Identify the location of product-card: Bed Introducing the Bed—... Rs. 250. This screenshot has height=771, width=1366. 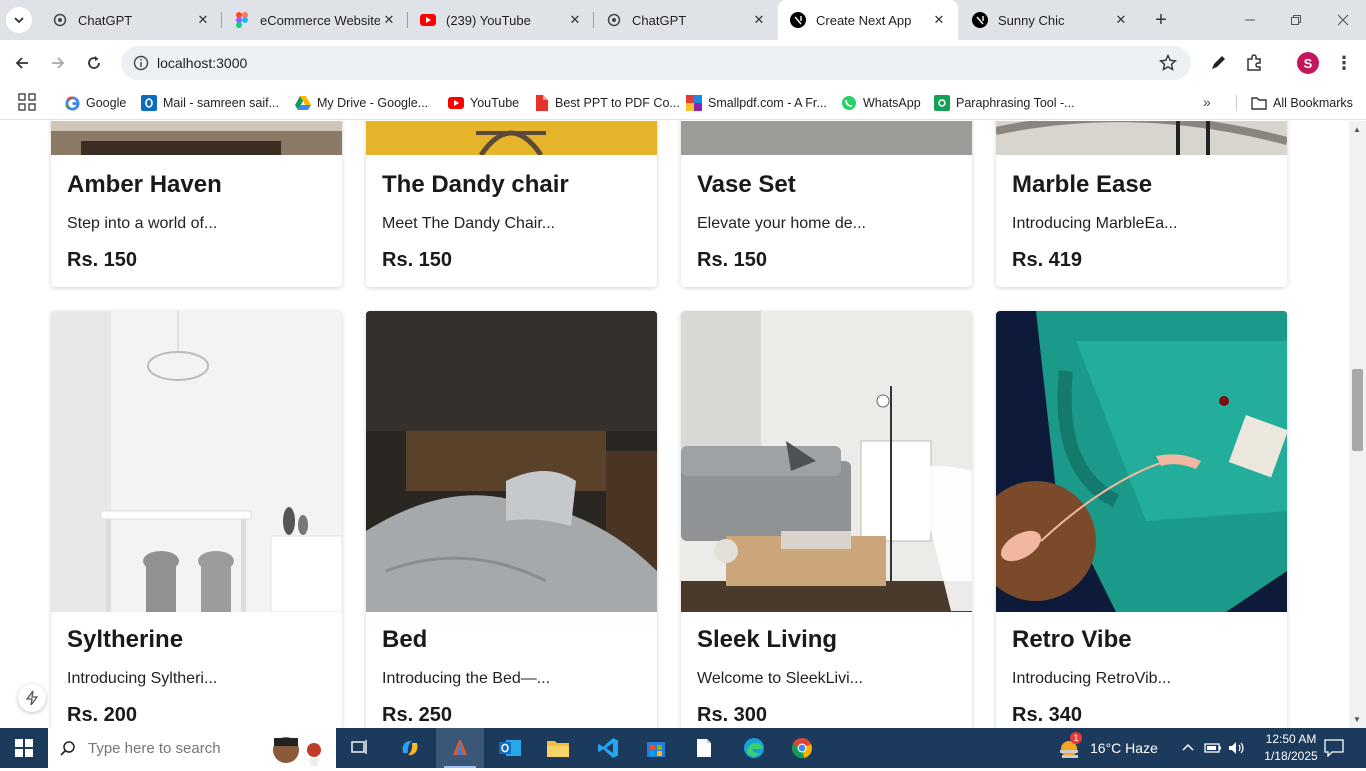
(511, 519).